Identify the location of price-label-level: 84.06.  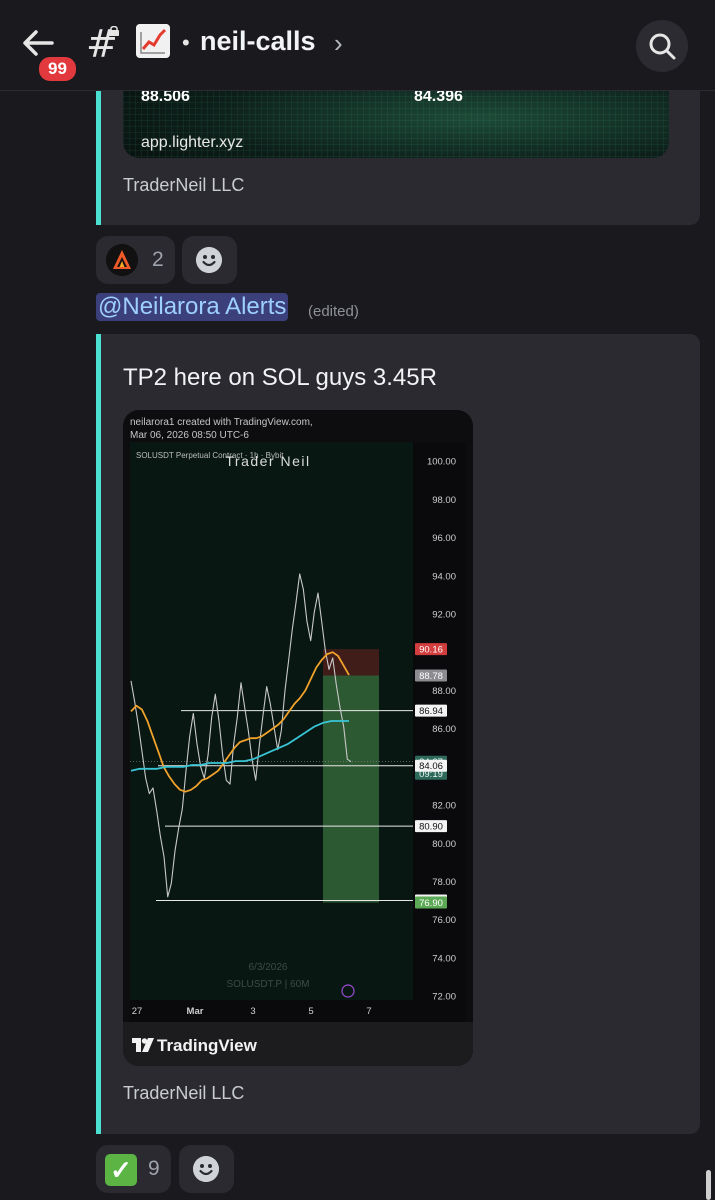
(431, 766).